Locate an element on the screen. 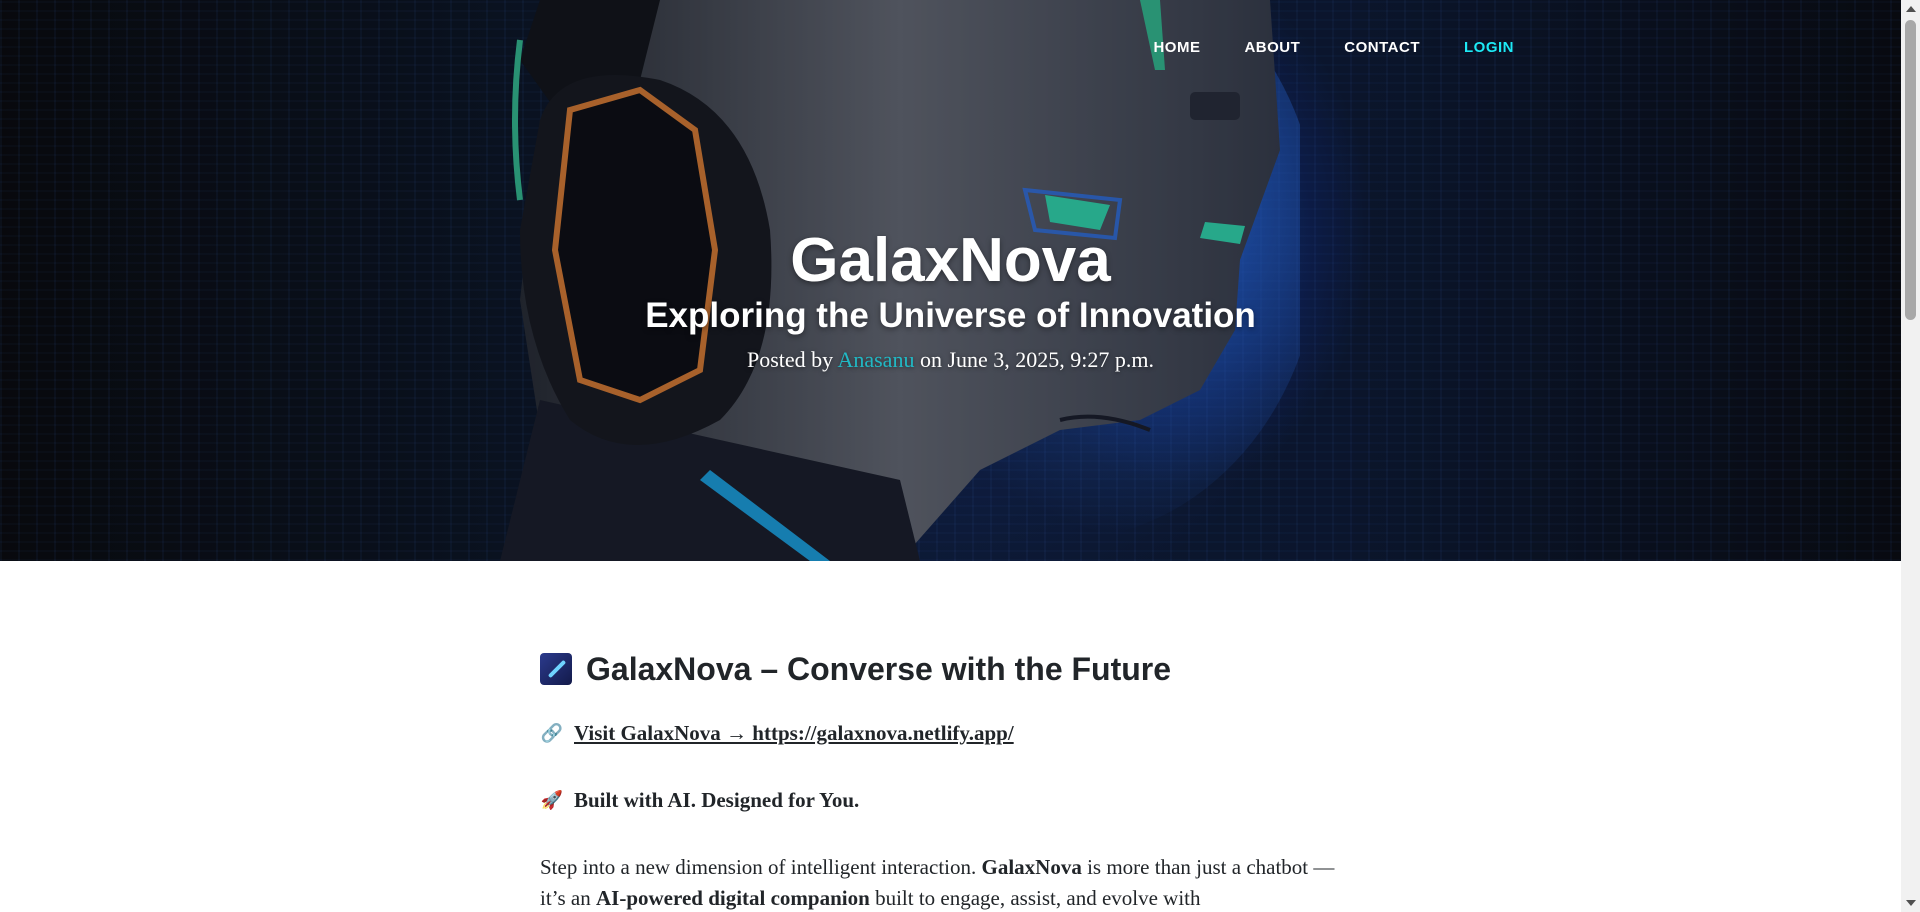 The height and width of the screenshot is (912, 1920). post-heading-text: GalaxNova – Converse with the Future is located at coordinates (879, 669).